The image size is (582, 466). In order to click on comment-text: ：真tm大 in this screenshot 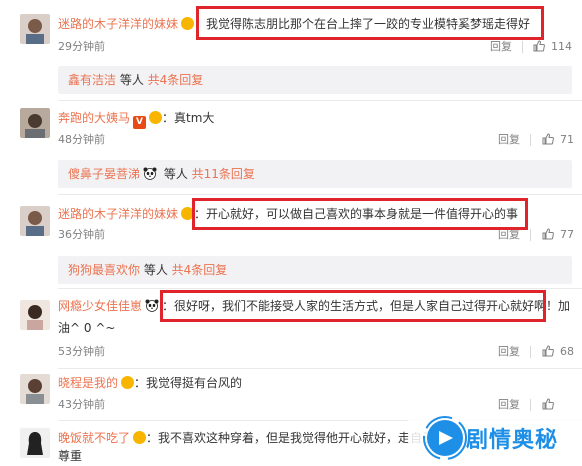, I will do `click(188, 118)`.